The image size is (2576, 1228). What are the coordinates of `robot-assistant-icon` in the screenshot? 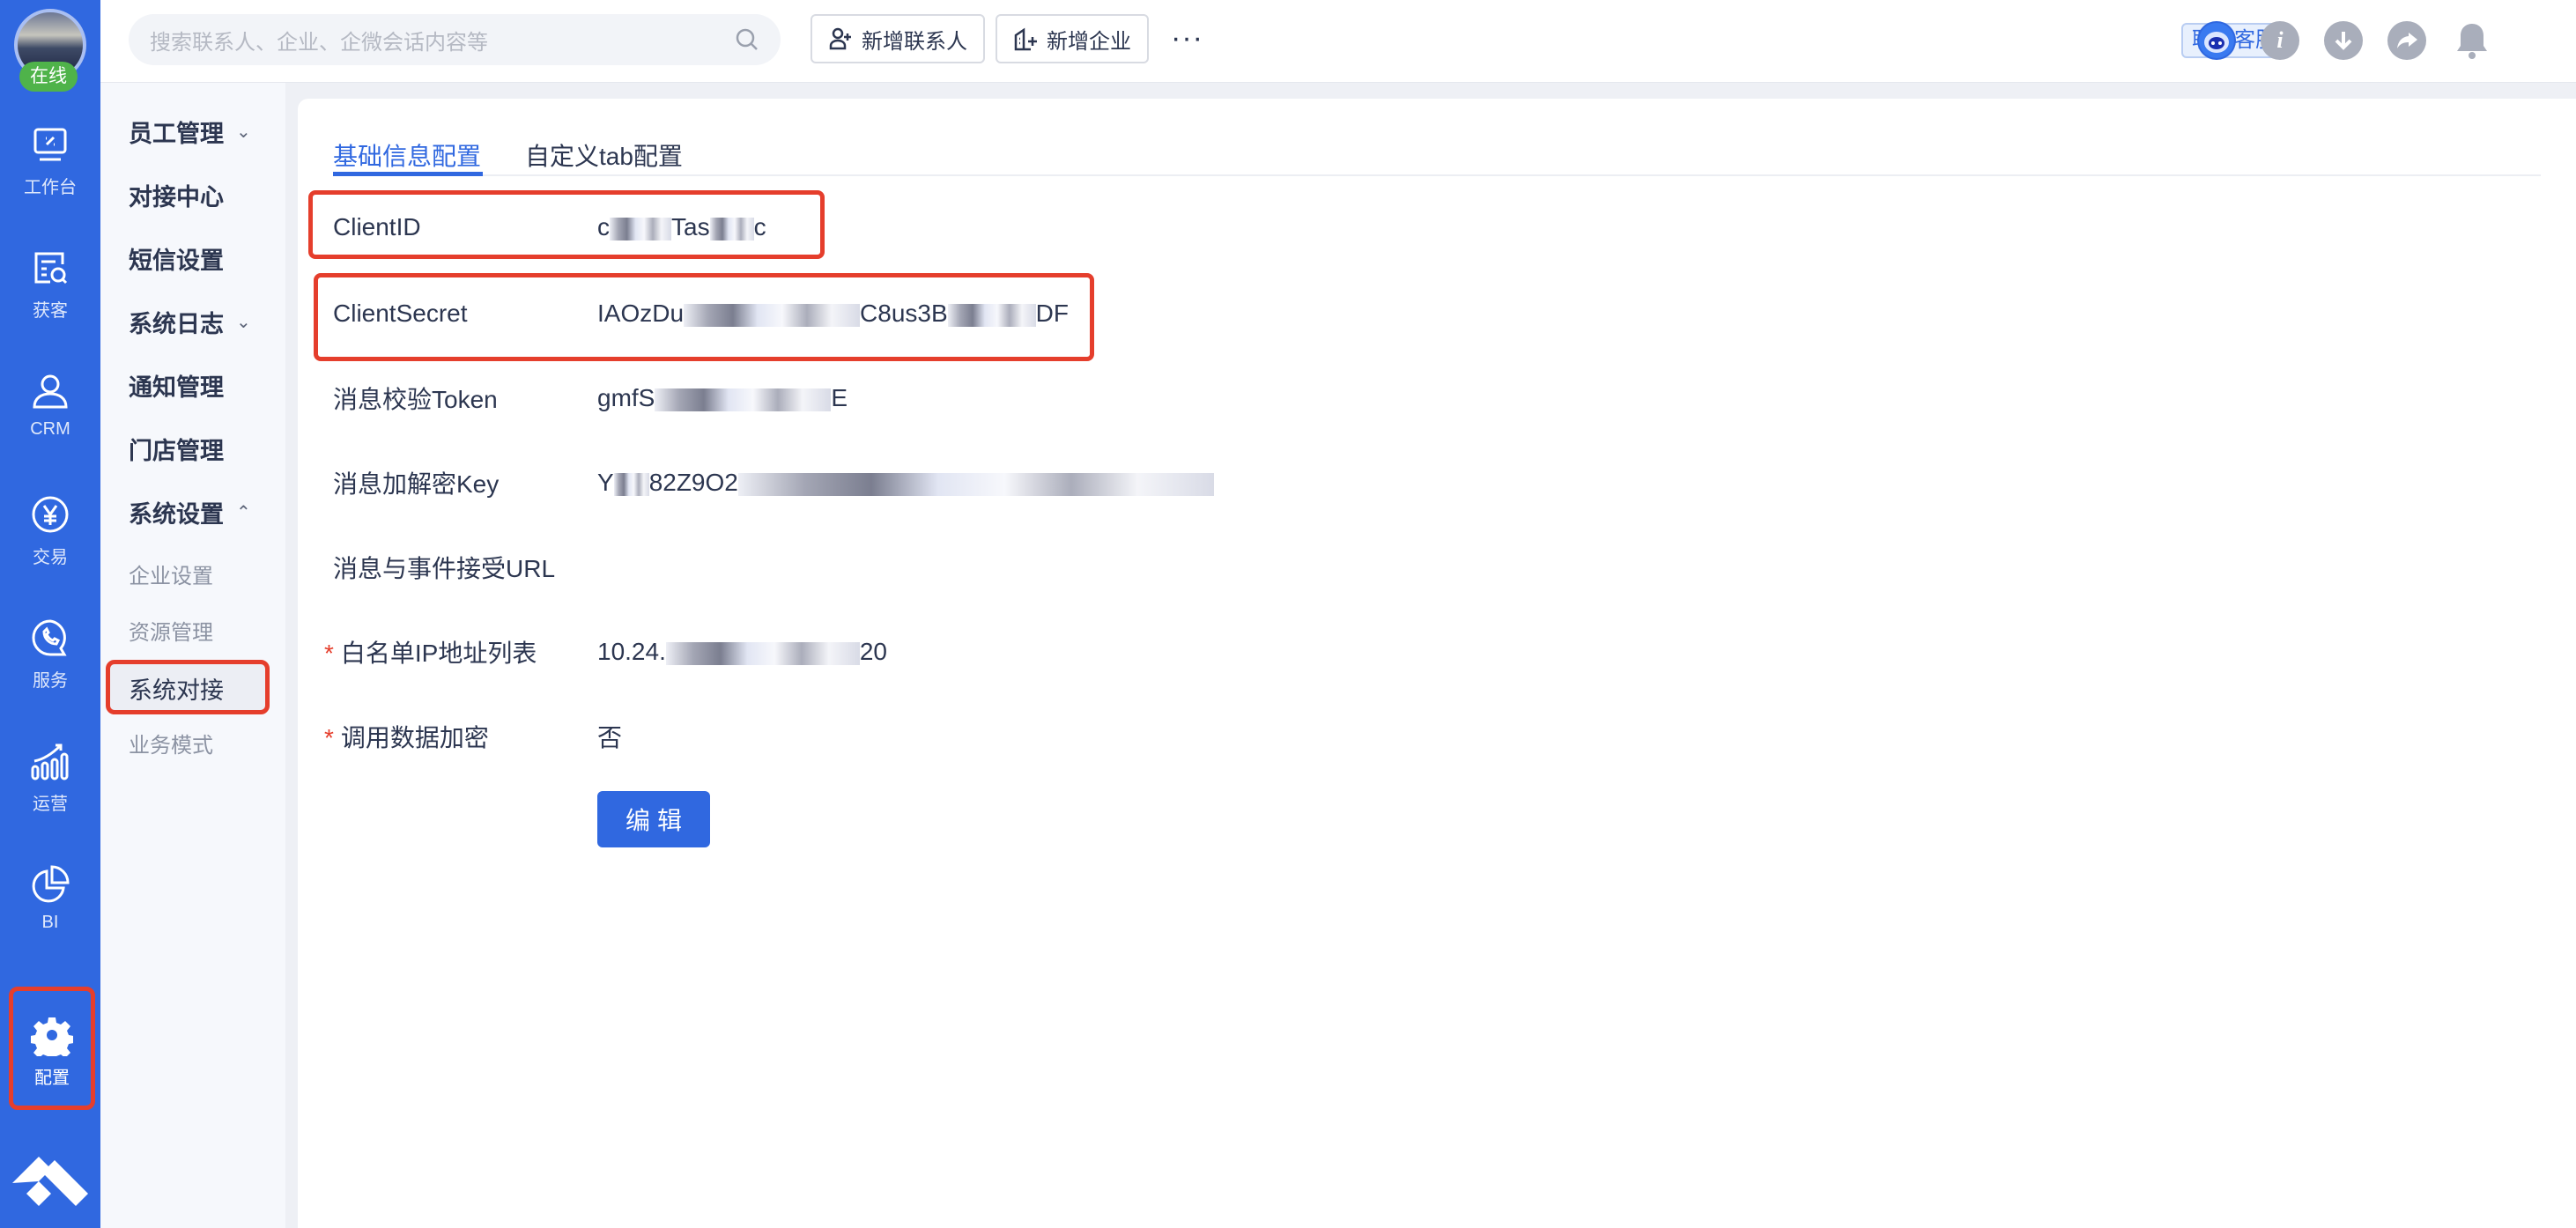 It's located at (2216, 40).